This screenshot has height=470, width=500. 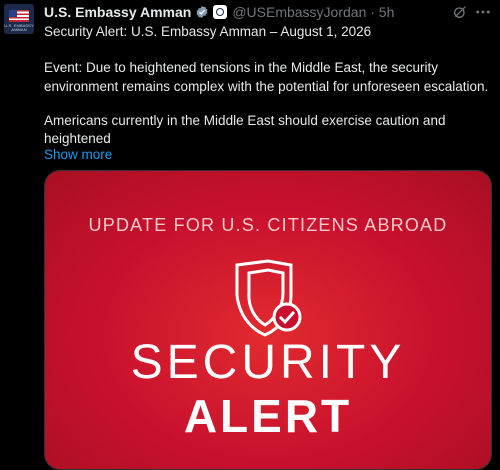 I want to click on author-name: U.S. Embassy Amman, so click(x=117, y=12).